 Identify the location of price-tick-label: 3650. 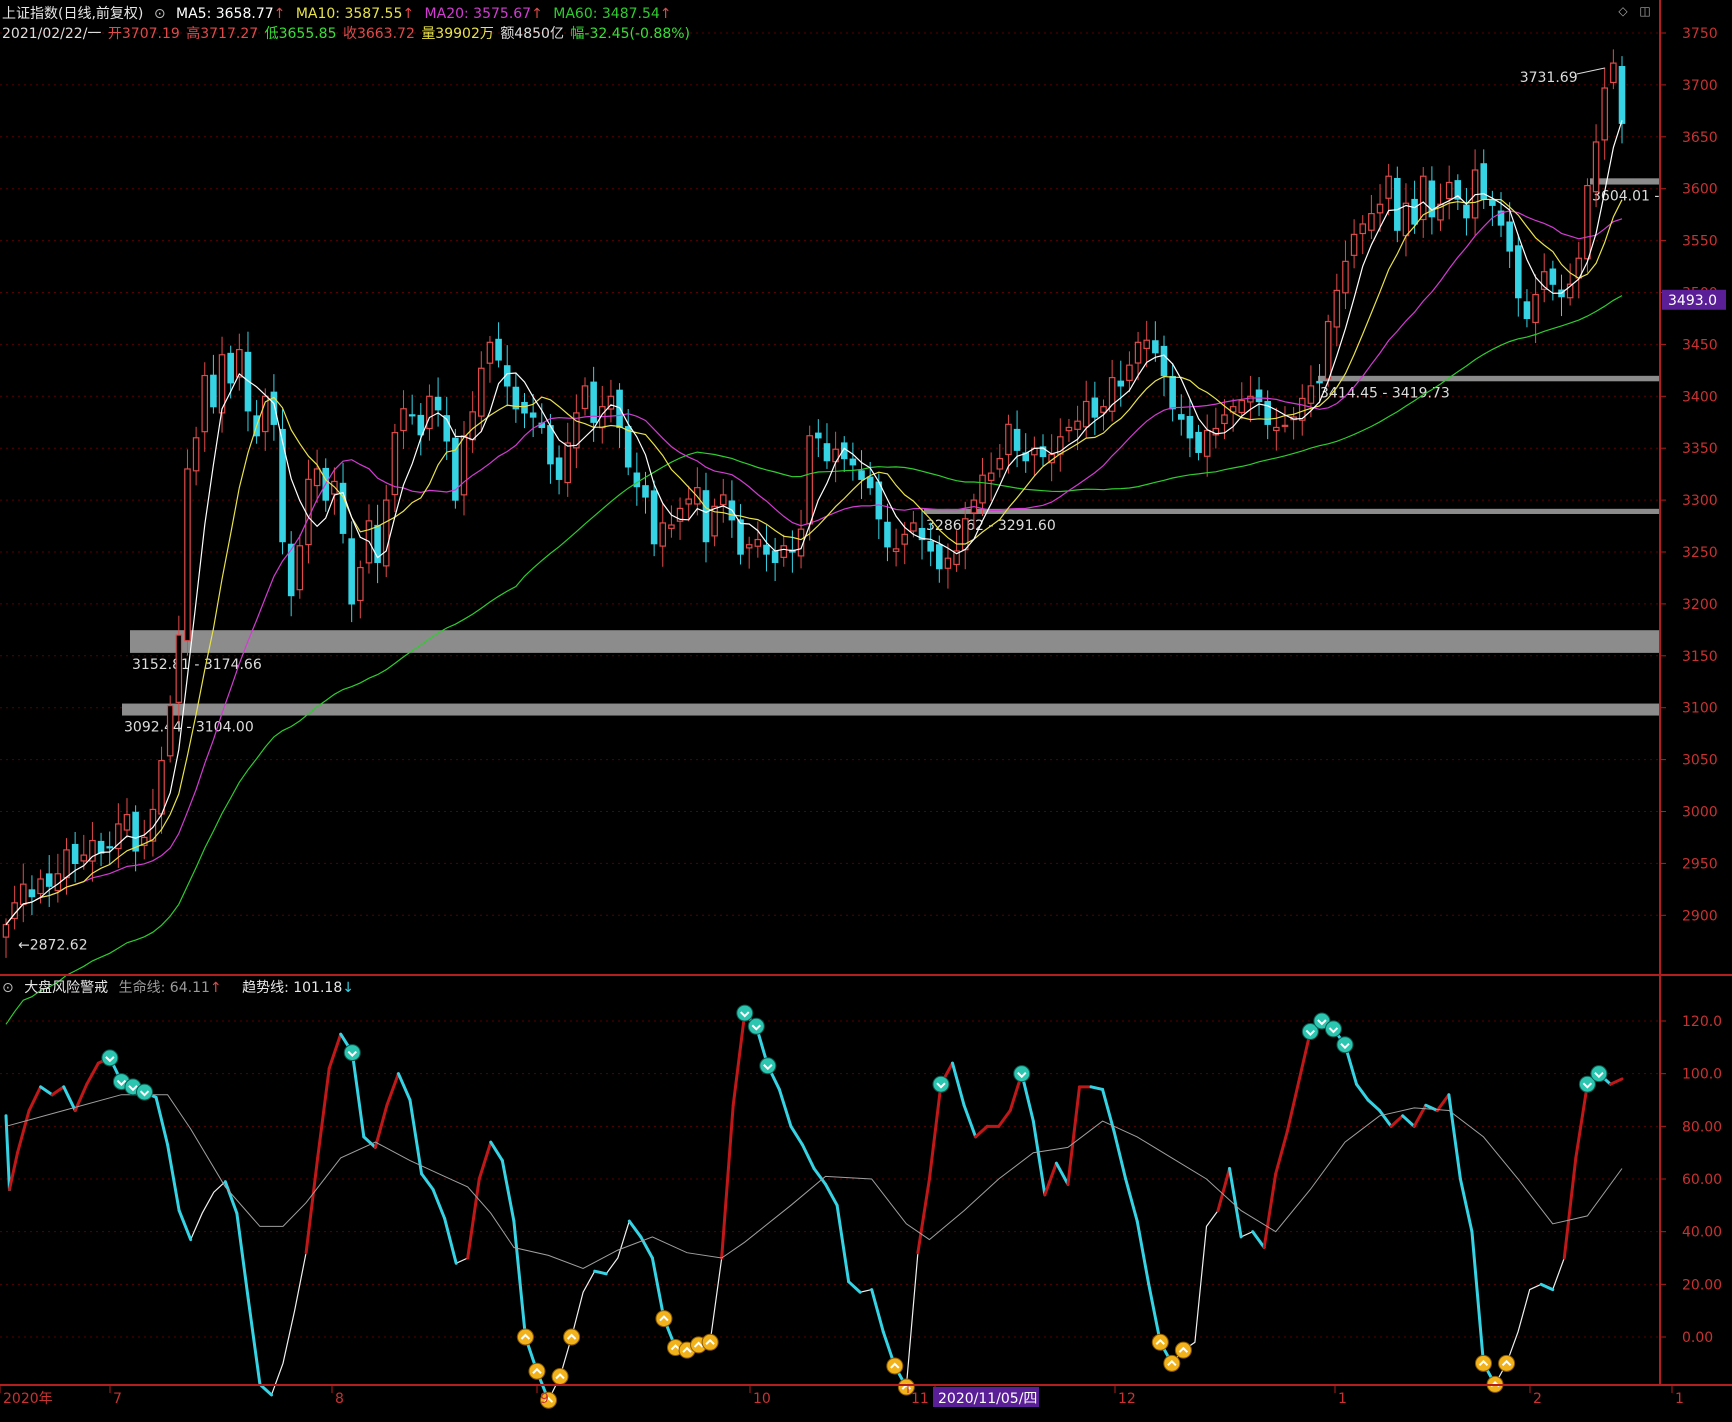
(1700, 138).